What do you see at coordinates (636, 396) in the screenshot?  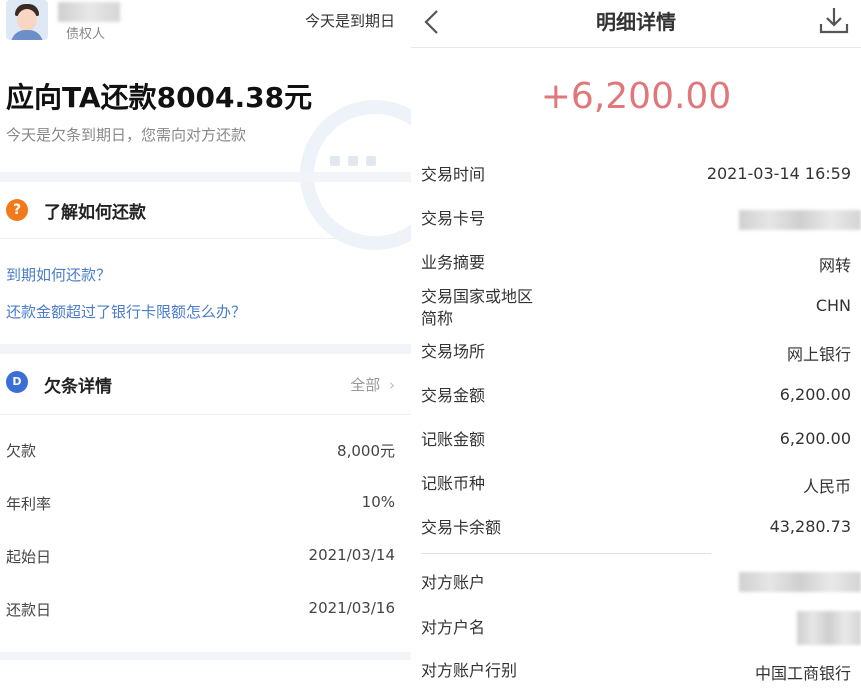 I see `detail-row-amount: 交易金额 6,200.00` at bounding box center [636, 396].